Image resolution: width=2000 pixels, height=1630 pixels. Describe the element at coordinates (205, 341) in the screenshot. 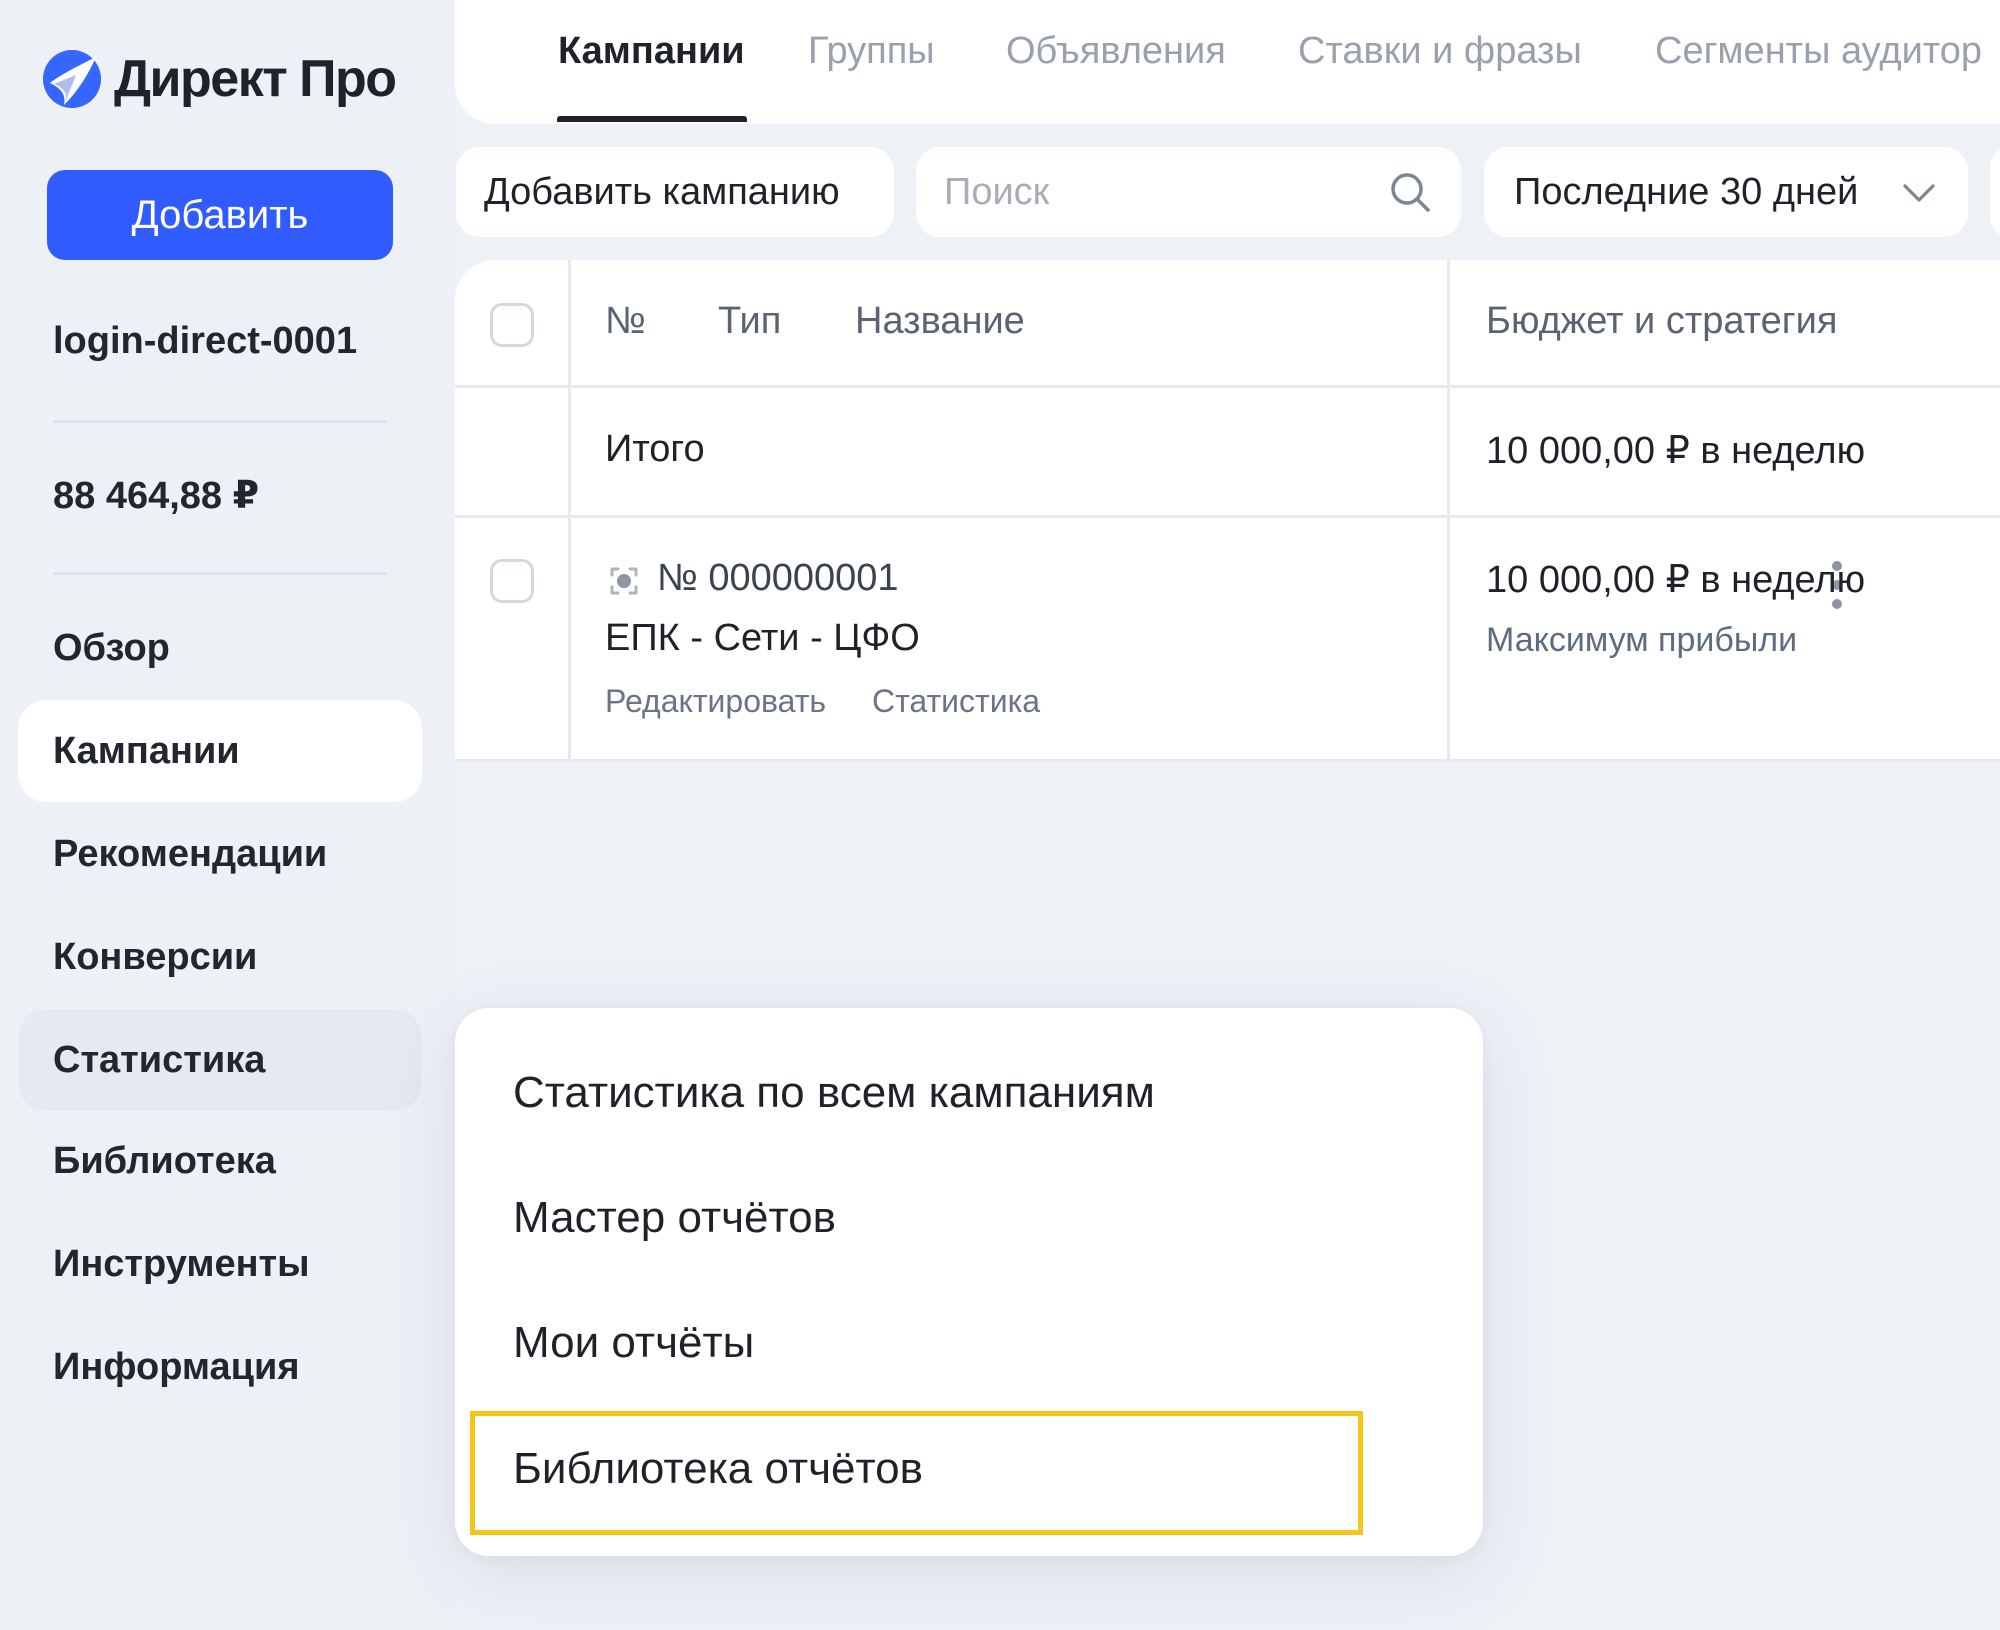

I see `account-login: login-direct-0001` at that location.